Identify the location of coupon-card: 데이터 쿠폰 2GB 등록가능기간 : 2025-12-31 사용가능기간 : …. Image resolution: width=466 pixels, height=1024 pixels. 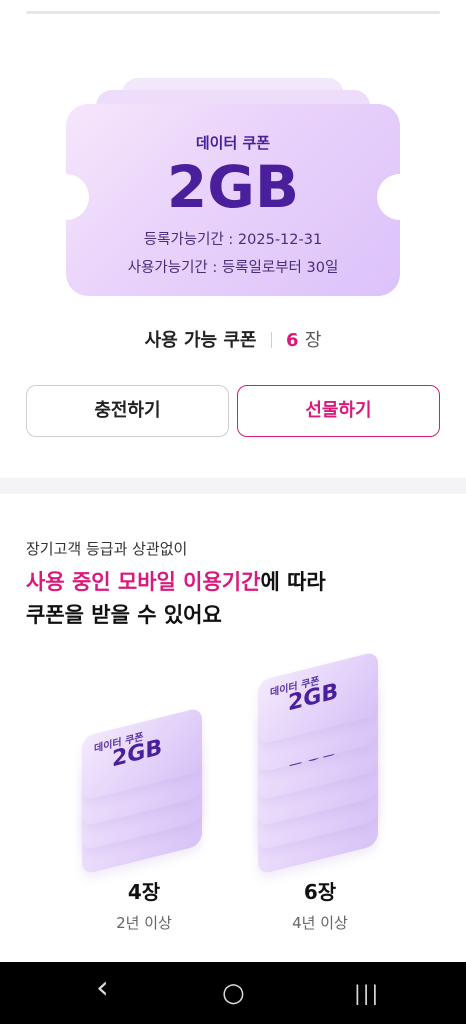
(233, 200).